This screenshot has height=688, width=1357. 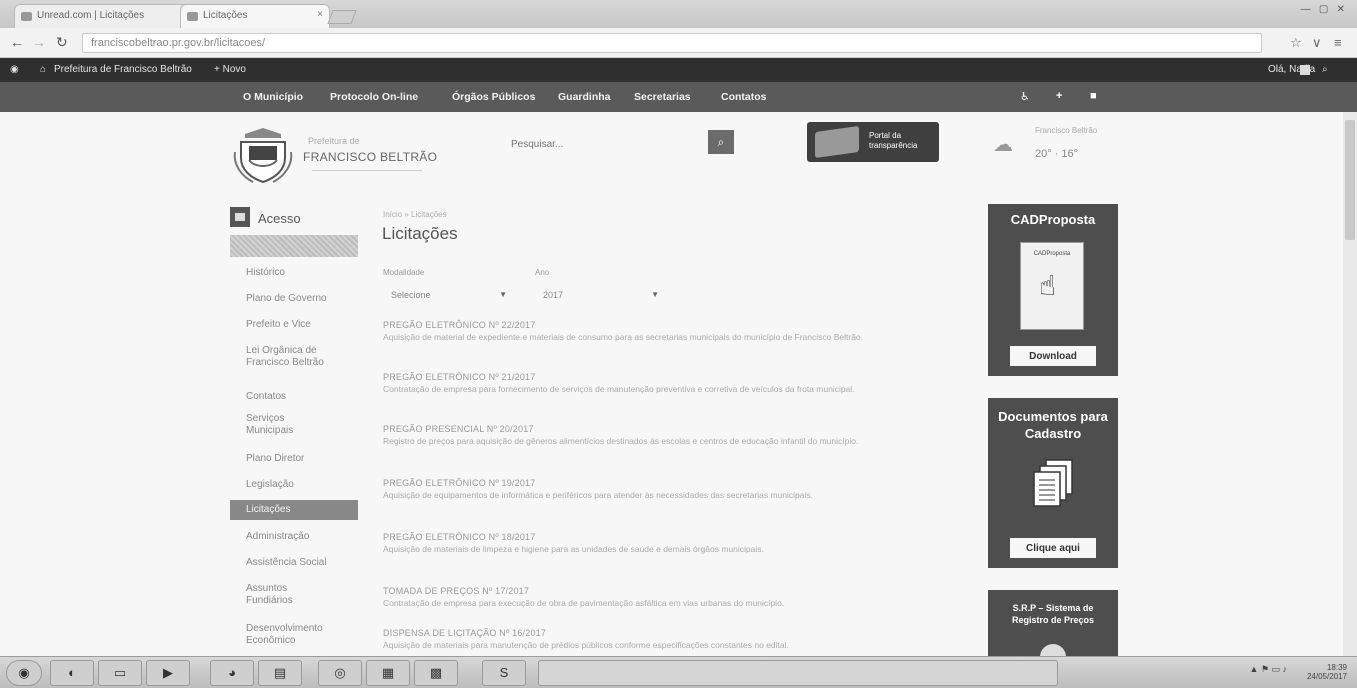 I want to click on chrome-window-icon: ◎, so click(x=340, y=673).